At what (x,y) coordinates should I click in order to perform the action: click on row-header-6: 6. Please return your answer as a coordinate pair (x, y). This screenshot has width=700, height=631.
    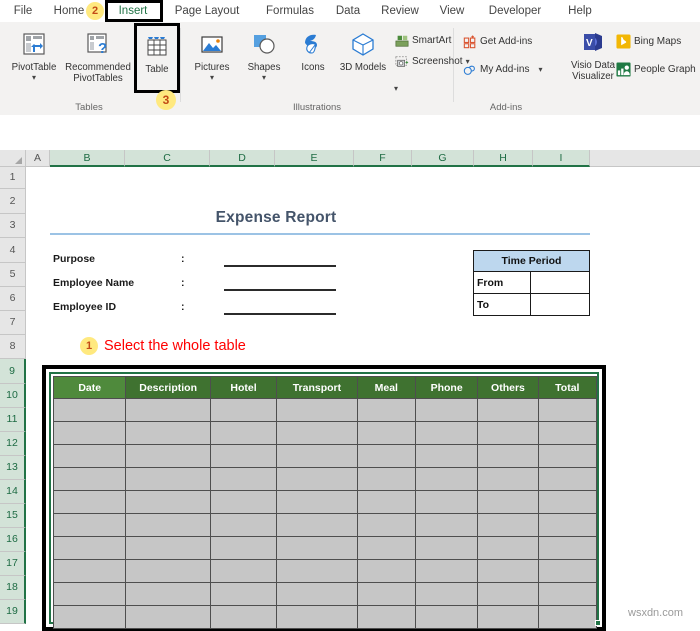
    Looking at the image, I should click on (13, 299).